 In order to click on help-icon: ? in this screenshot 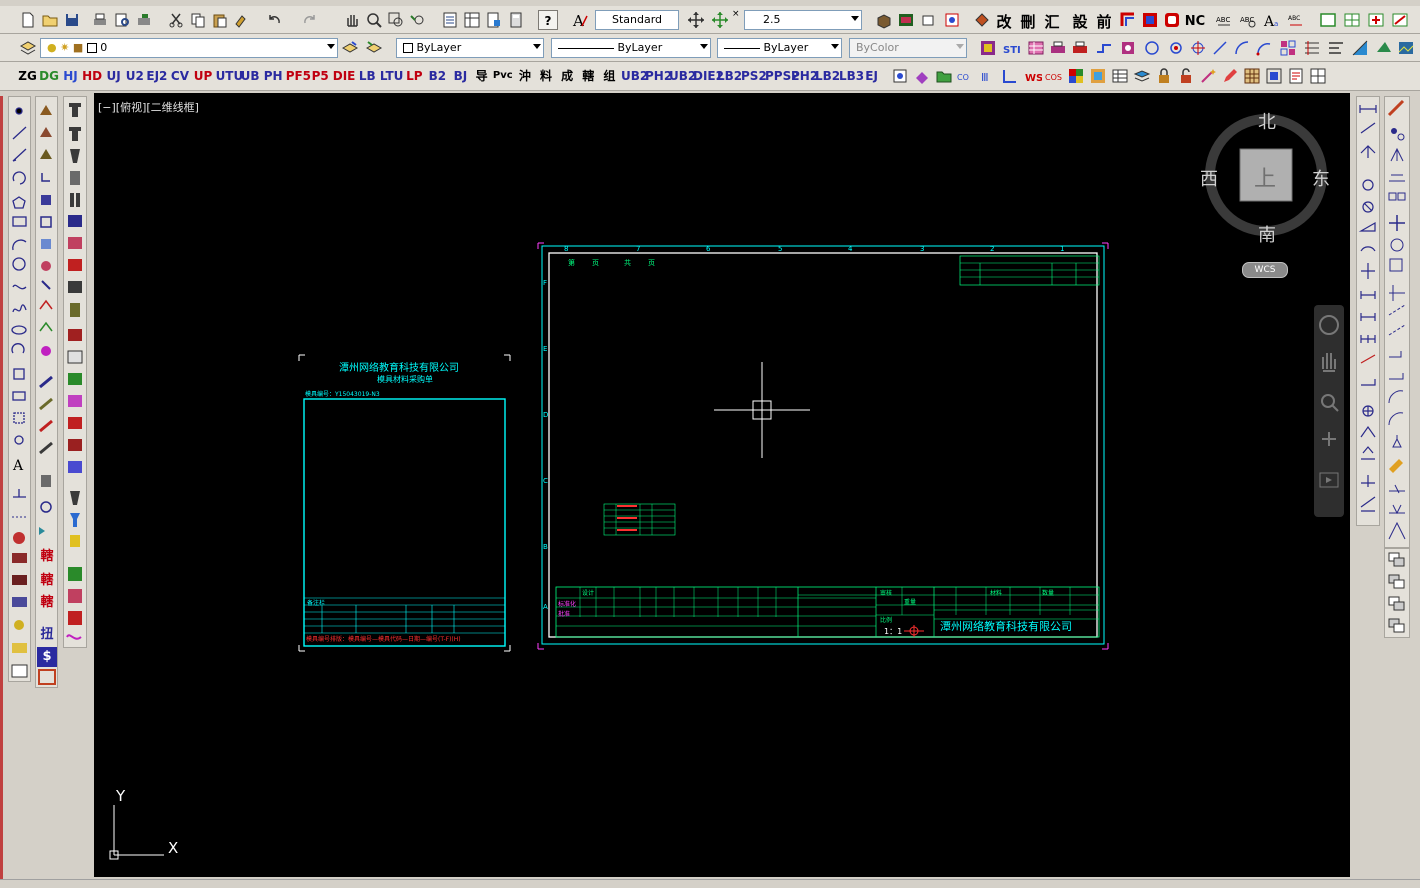, I will do `click(548, 20)`.